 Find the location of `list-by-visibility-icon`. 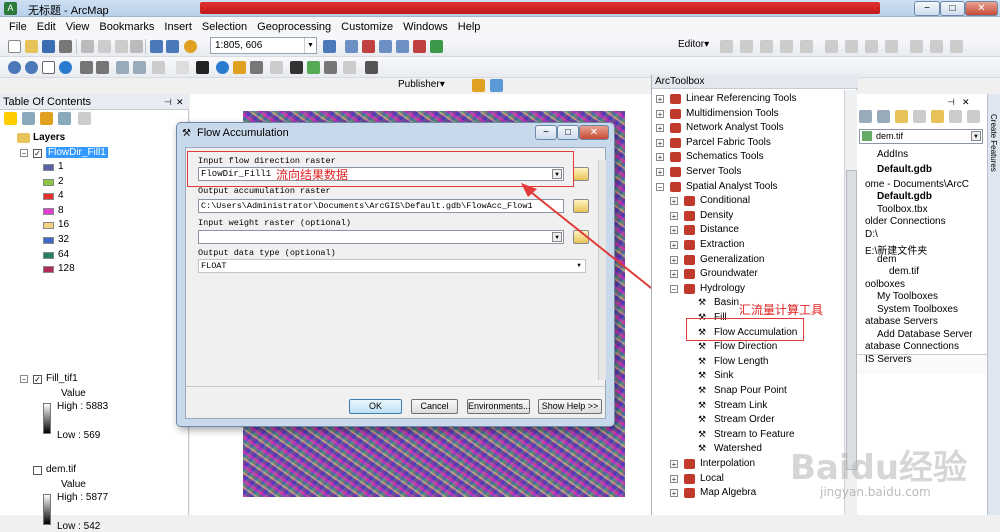

list-by-visibility-icon is located at coordinates (46, 118).